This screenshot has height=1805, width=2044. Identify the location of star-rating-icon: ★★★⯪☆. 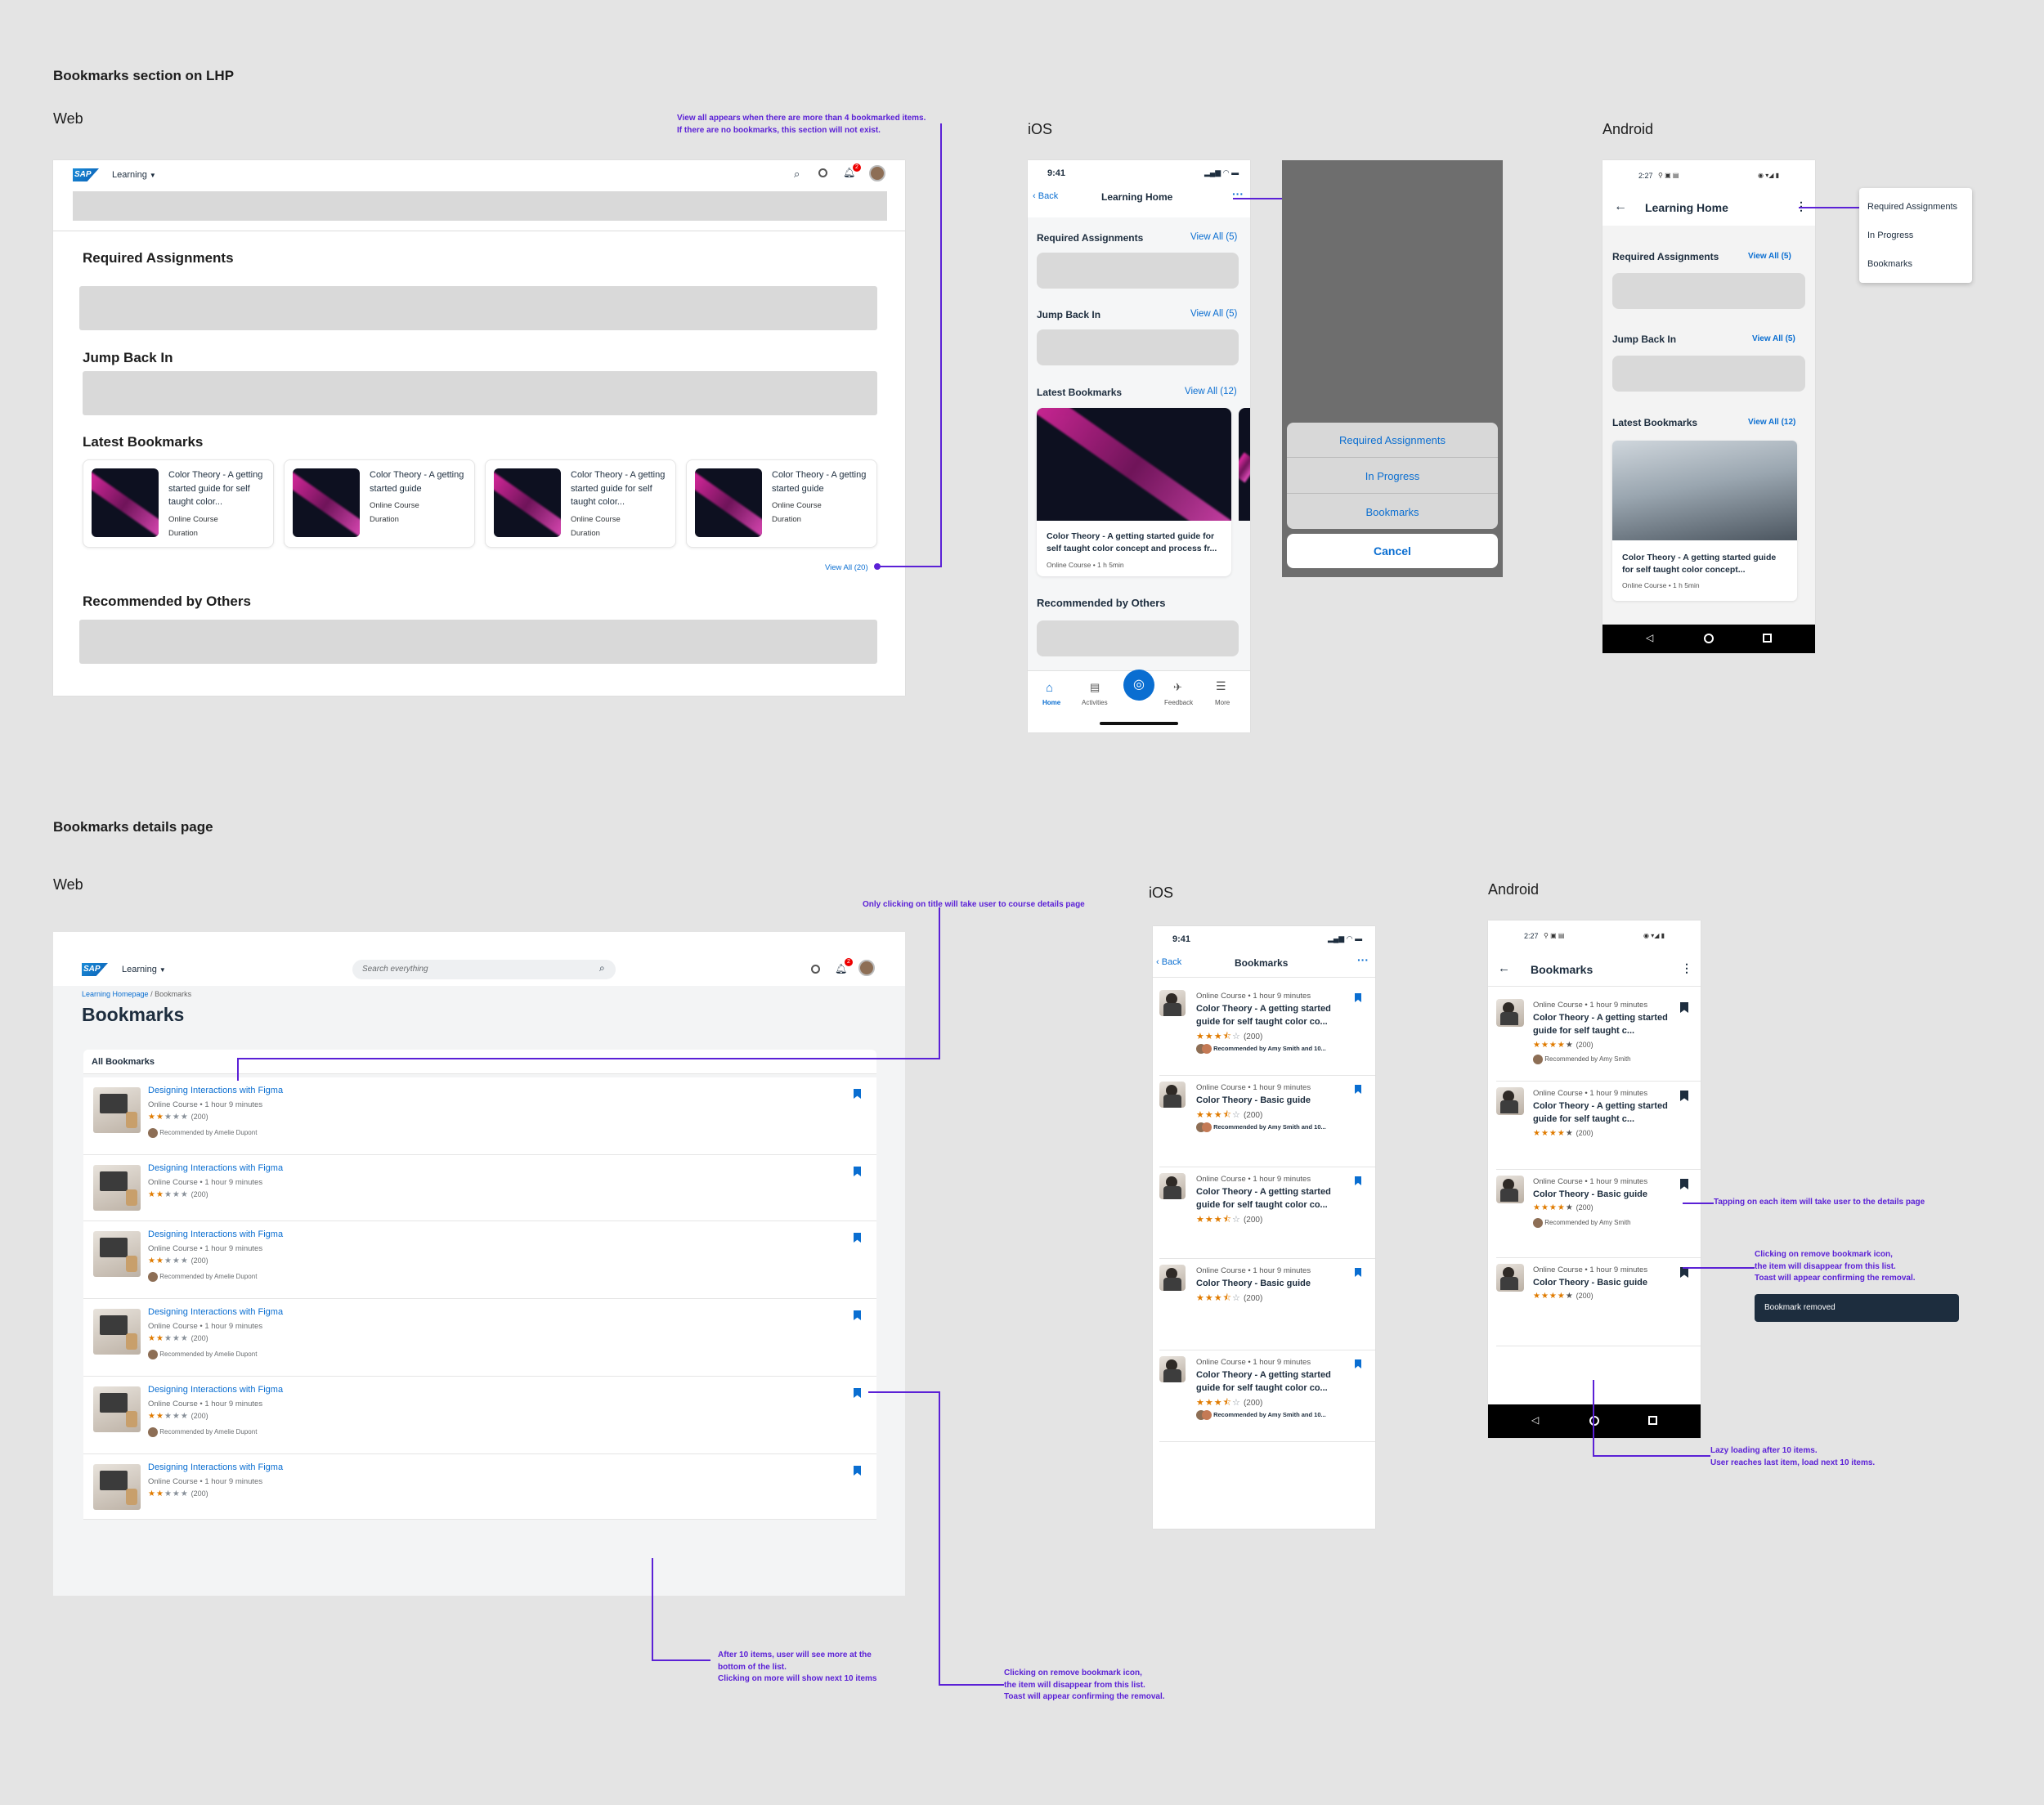
(1218, 1403).